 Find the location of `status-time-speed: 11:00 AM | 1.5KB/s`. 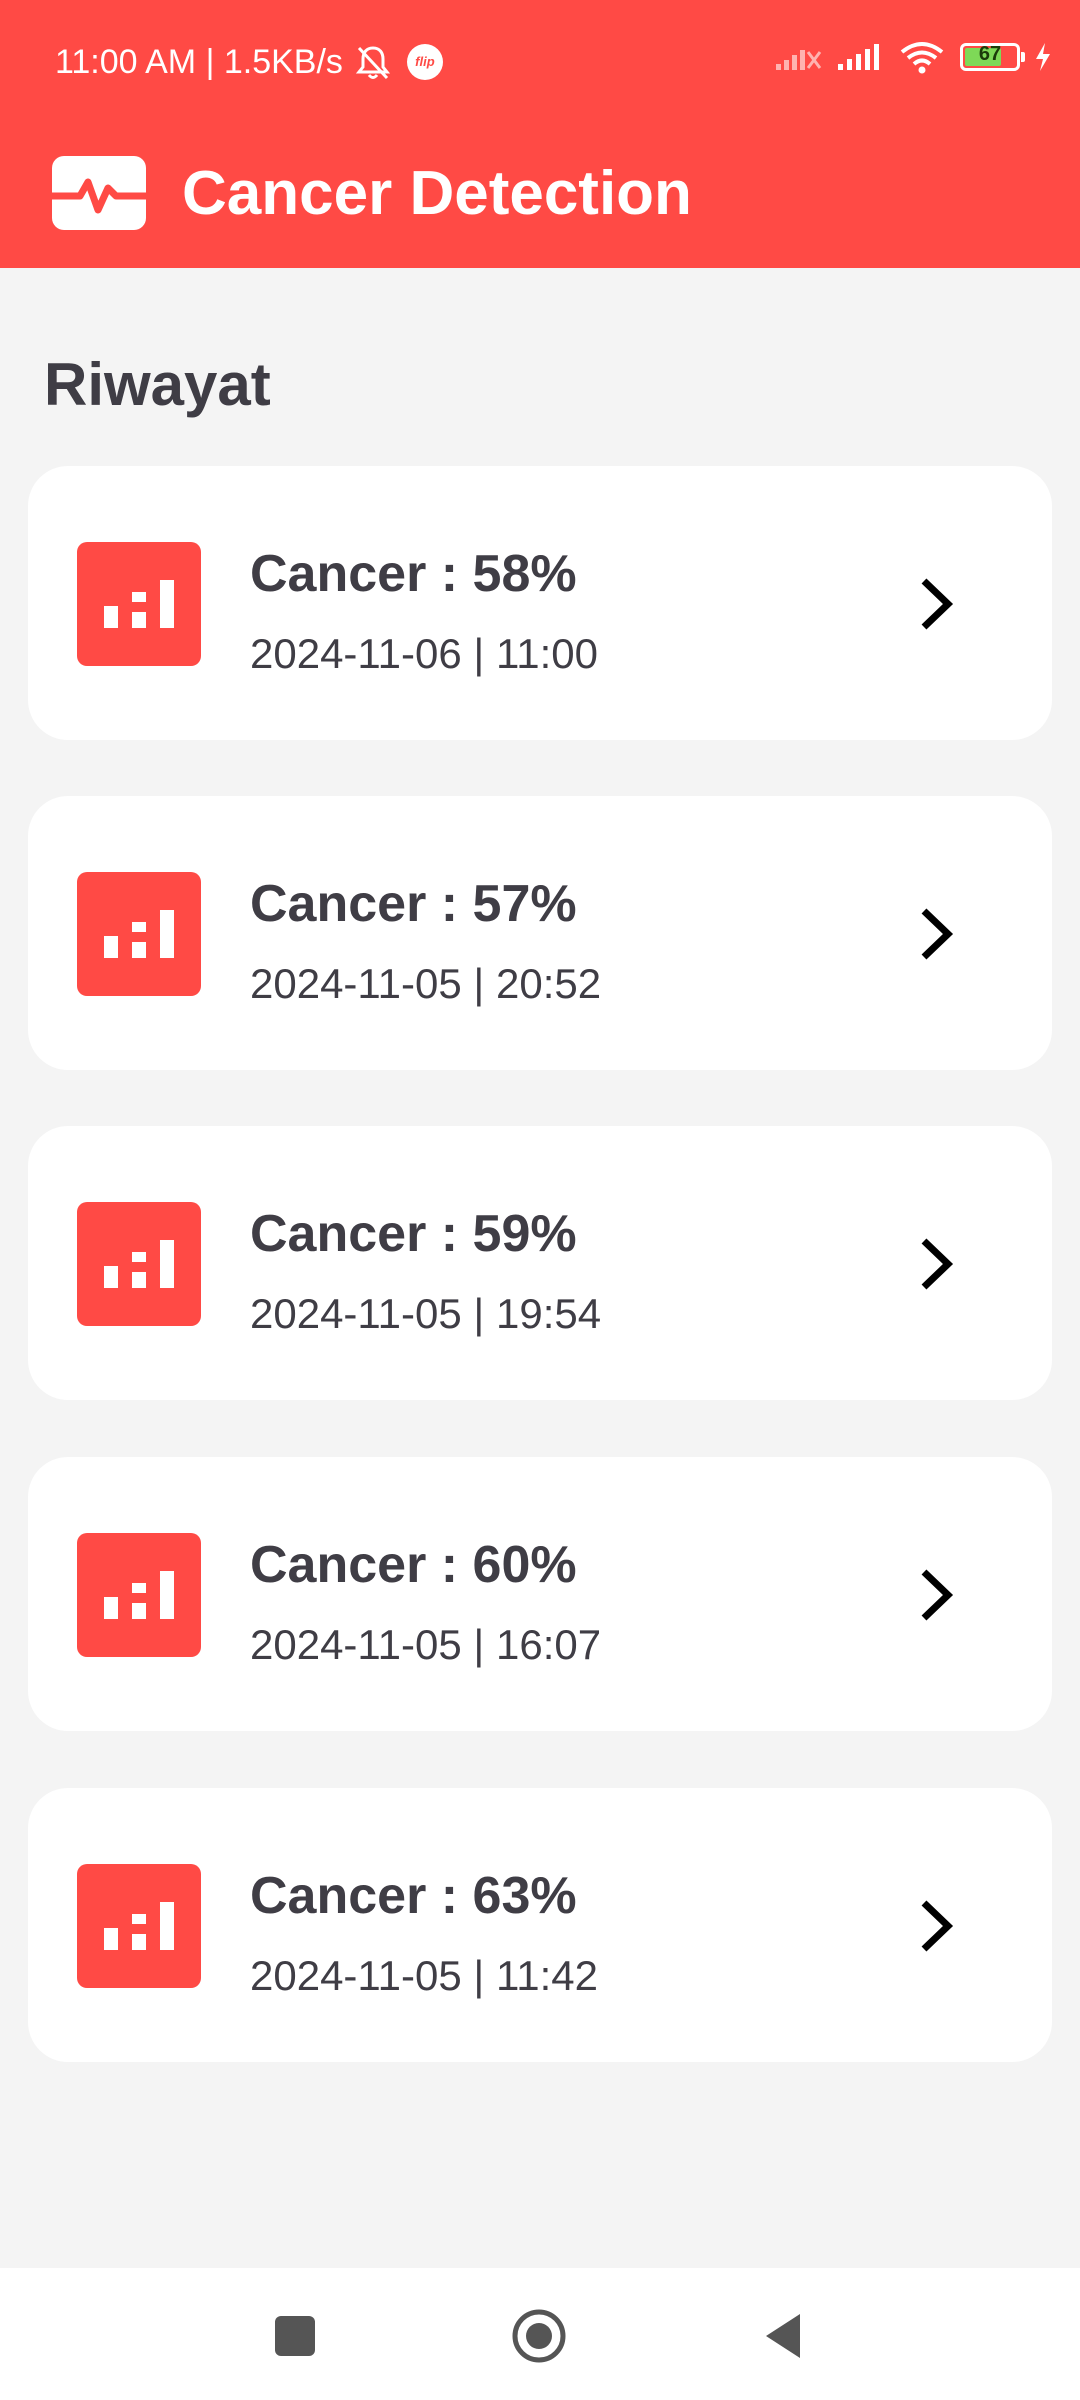

status-time-speed: 11:00 AM | 1.5KB/s is located at coordinates (199, 62).